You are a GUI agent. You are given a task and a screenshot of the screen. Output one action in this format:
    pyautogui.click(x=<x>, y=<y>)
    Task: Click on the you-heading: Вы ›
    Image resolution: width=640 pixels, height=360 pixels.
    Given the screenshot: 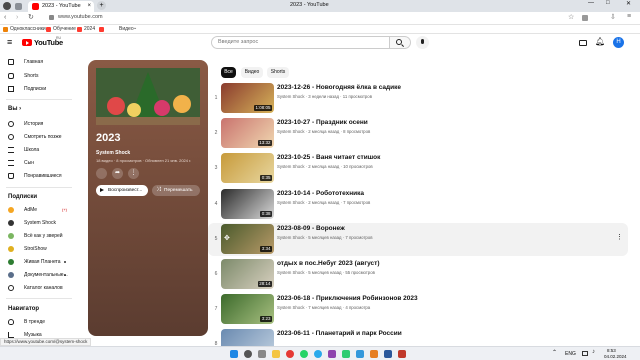 What is the action you would take?
    pyautogui.click(x=14, y=109)
    